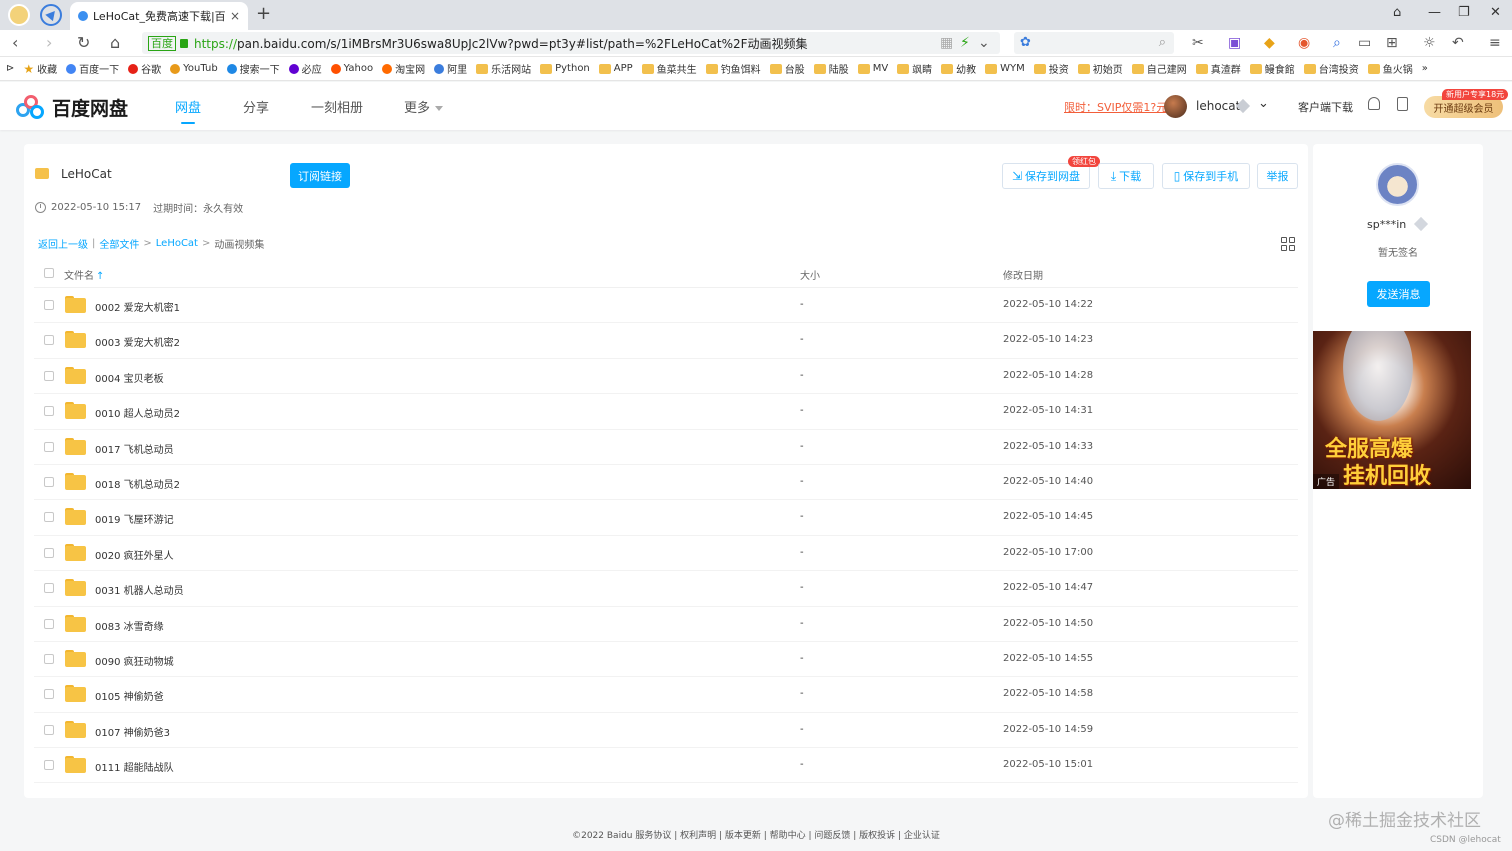 The image size is (1512, 851). I want to click on bookmark-item: 真渣群, so click(1218, 68).